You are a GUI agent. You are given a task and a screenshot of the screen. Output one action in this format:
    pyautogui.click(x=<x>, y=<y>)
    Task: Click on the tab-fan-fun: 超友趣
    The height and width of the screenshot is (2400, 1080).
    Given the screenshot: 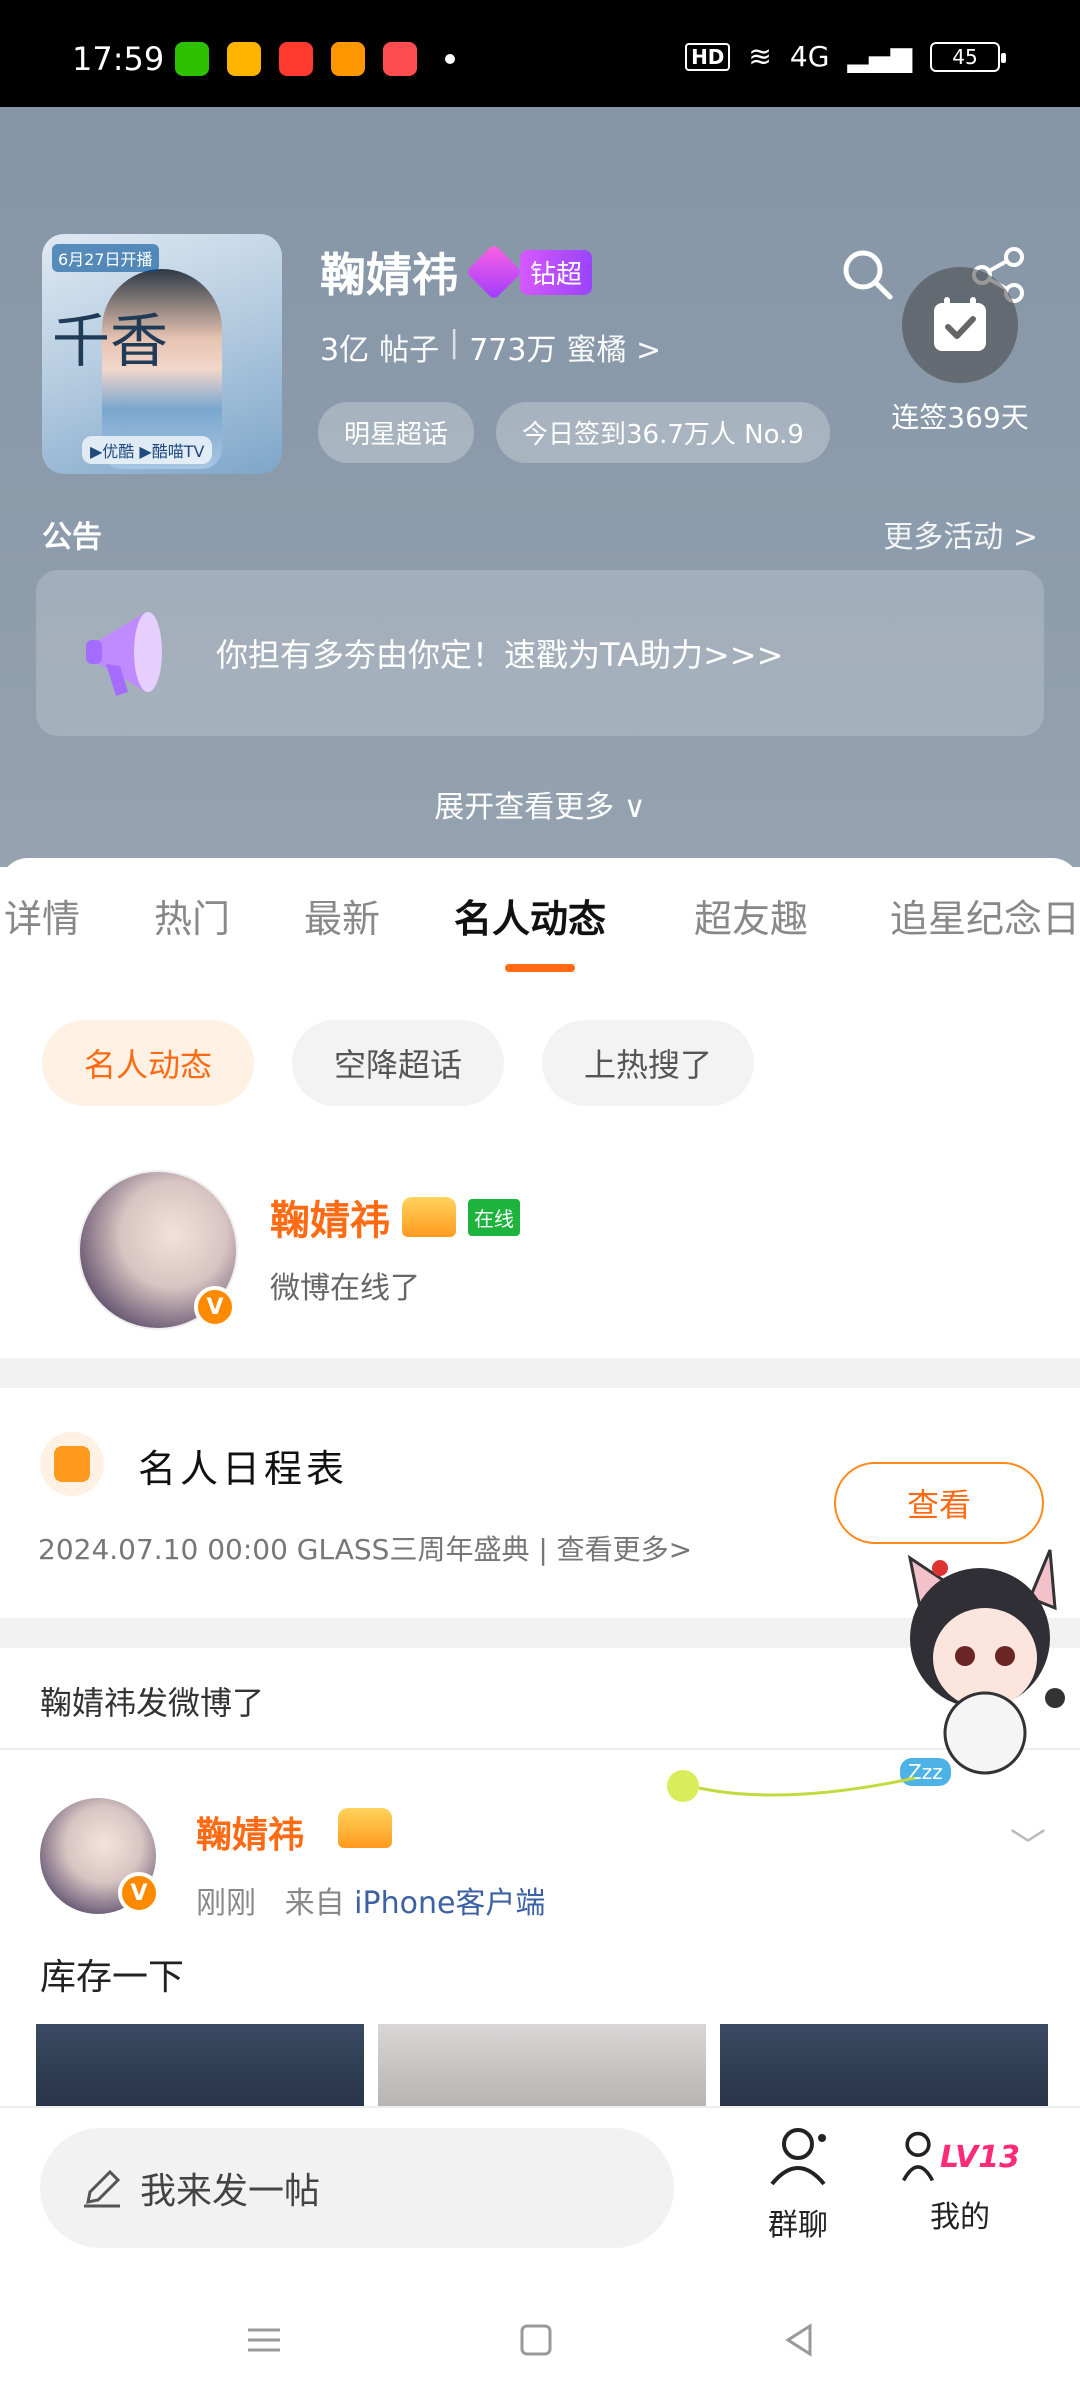 What is the action you would take?
    pyautogui.click(x=751, y=915)
    